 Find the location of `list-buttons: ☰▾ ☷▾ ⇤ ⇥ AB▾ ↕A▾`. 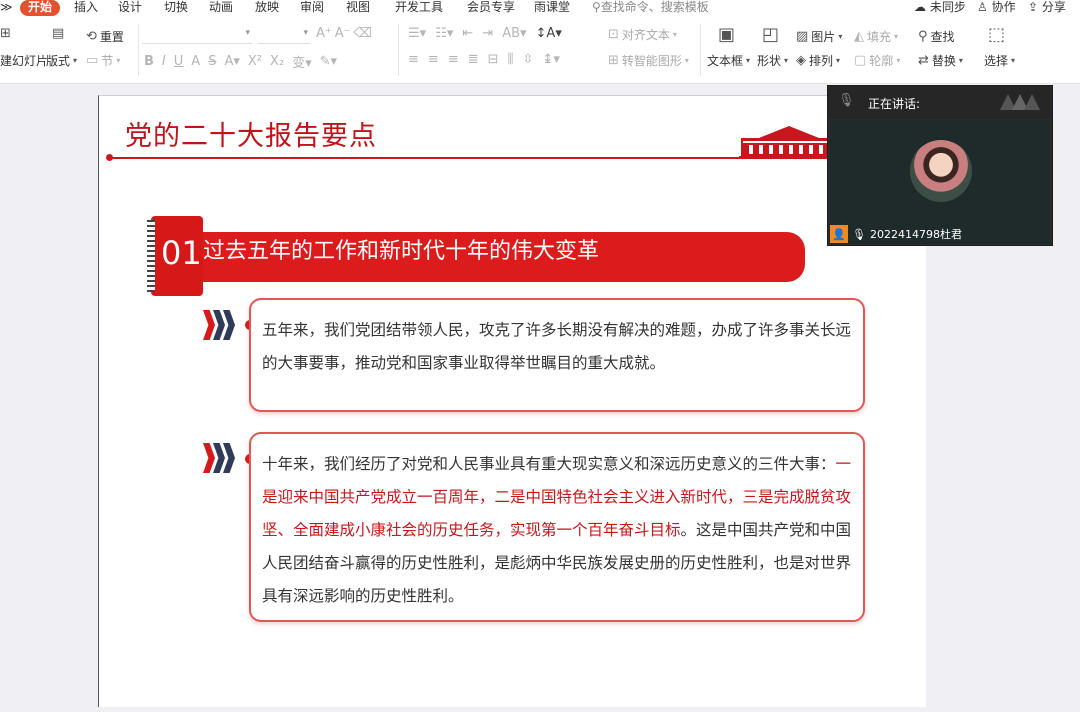

list-buttons: ☰▾ ☷▾ ⇤ ⇥ AB▾ ↕A▾ is located at coordinates (485, 33).